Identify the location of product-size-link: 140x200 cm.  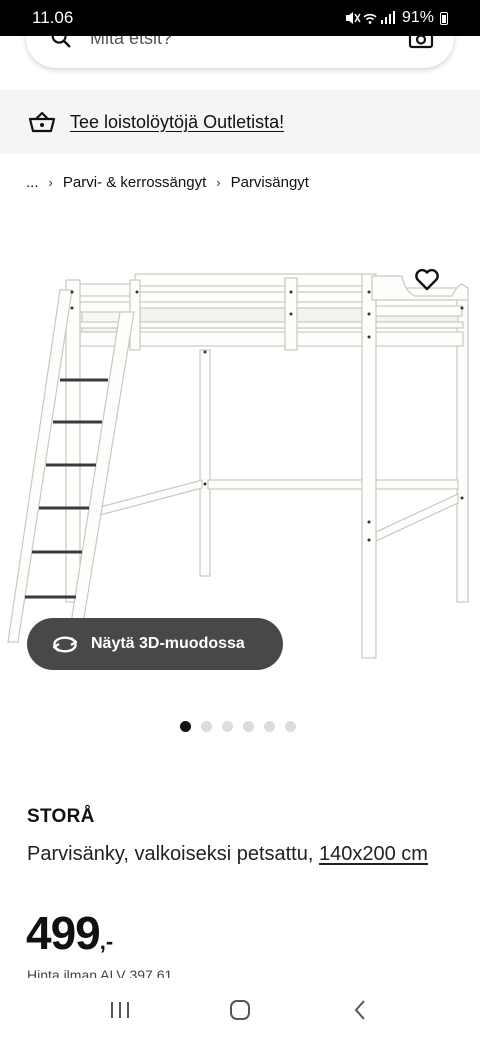
(373, 854).